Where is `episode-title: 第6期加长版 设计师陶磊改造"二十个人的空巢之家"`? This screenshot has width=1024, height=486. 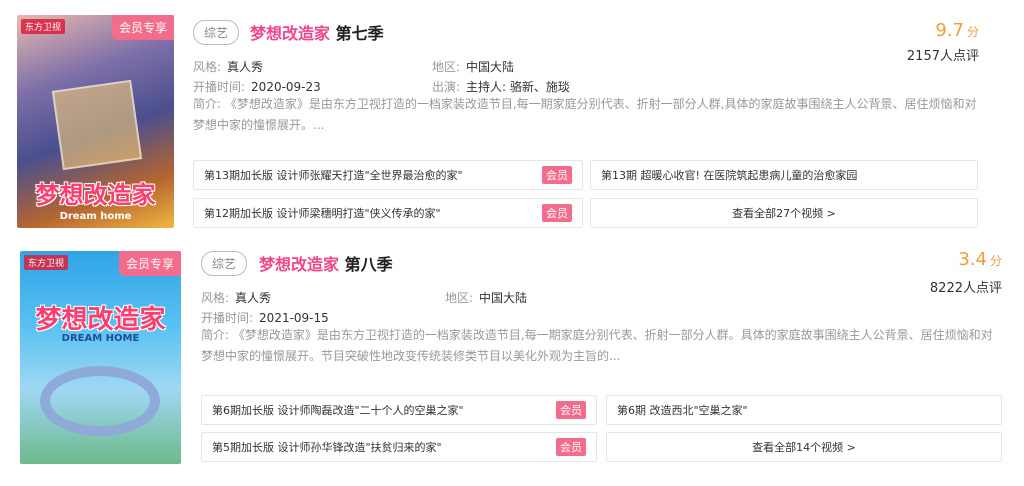 episode-title: 第6期加长版 设计师陶磊改造"二十个人的空巢之家" is located at coordinates (338, 410).